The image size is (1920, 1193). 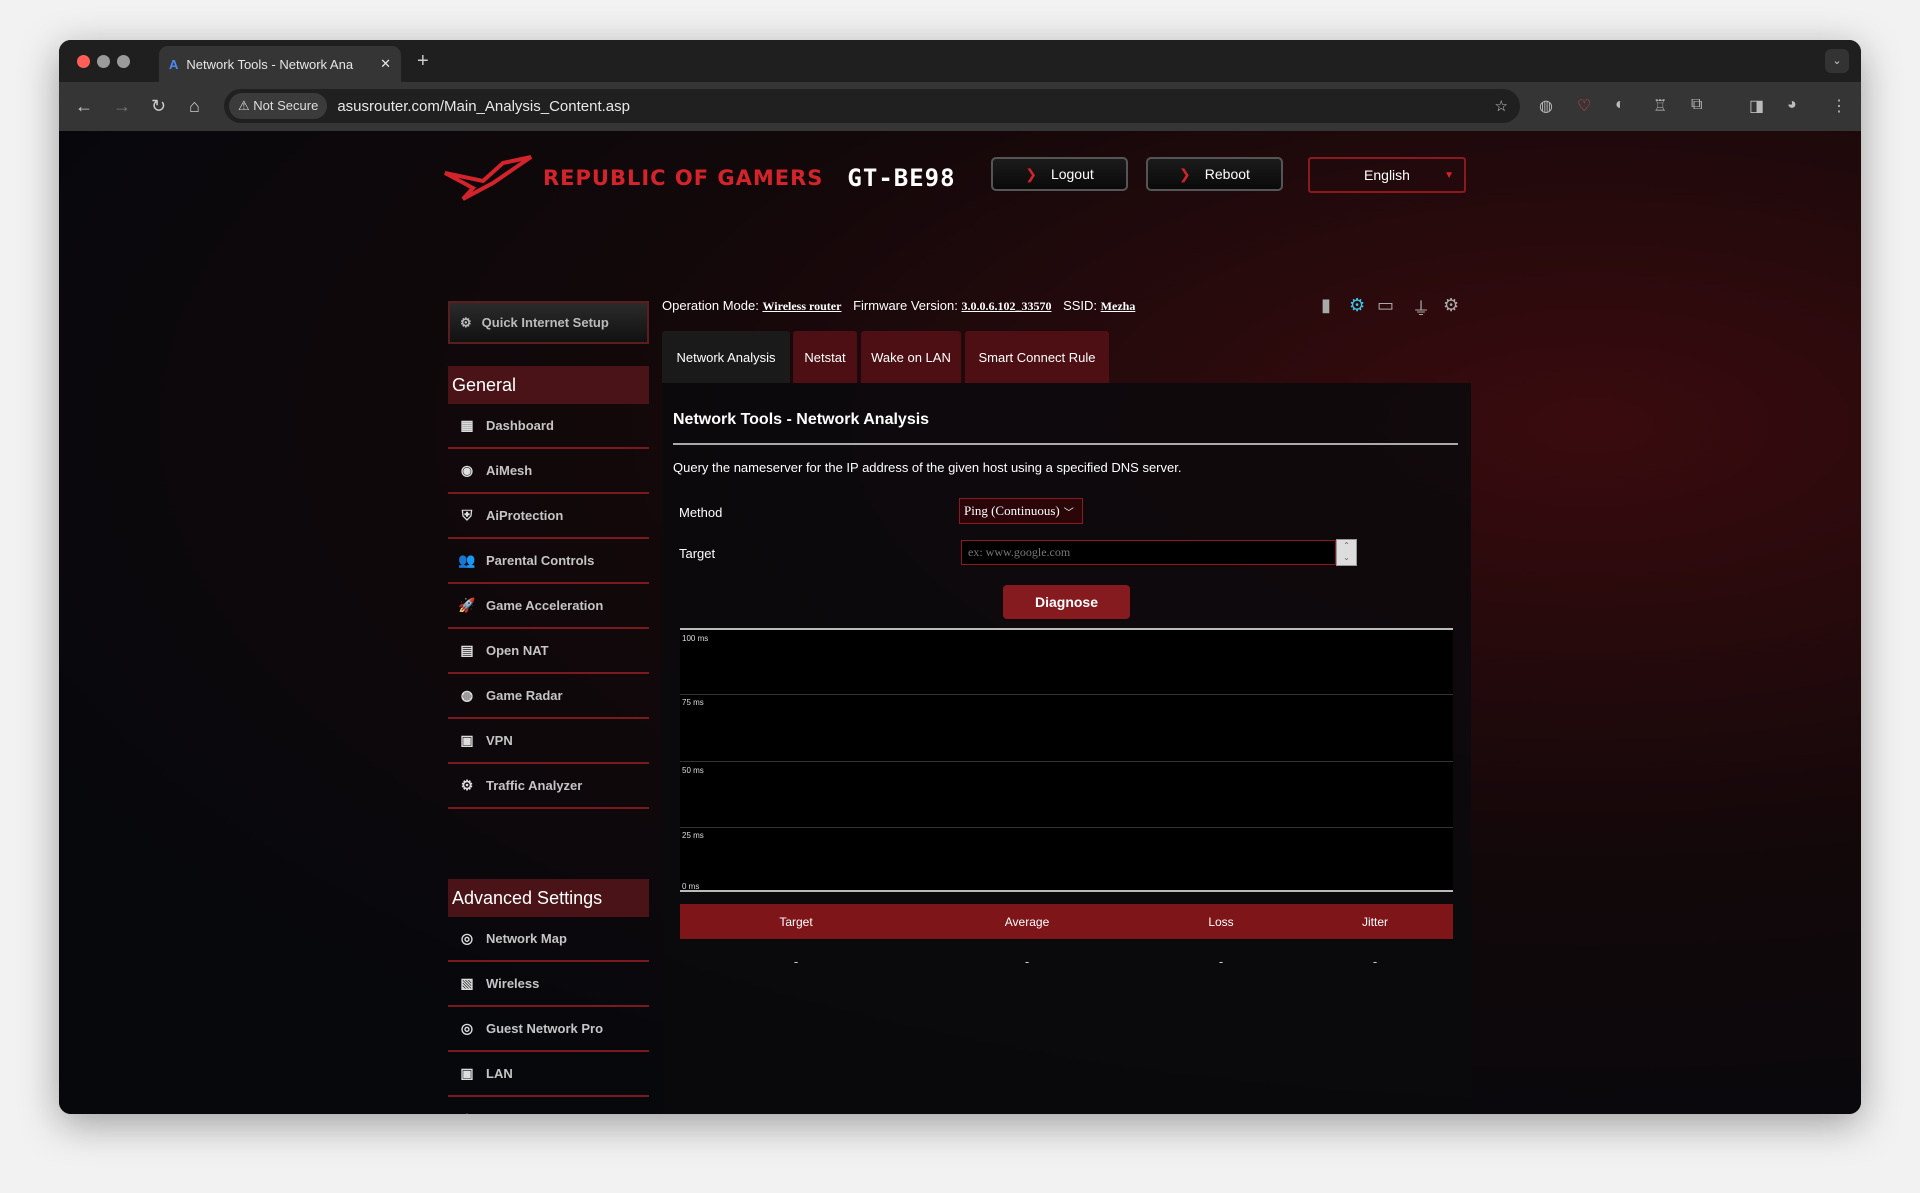 What do you see at coordinates (825, 357) in the screenshot?
I see `tab-netstat: Netstat` at bounding box center [825, 357].